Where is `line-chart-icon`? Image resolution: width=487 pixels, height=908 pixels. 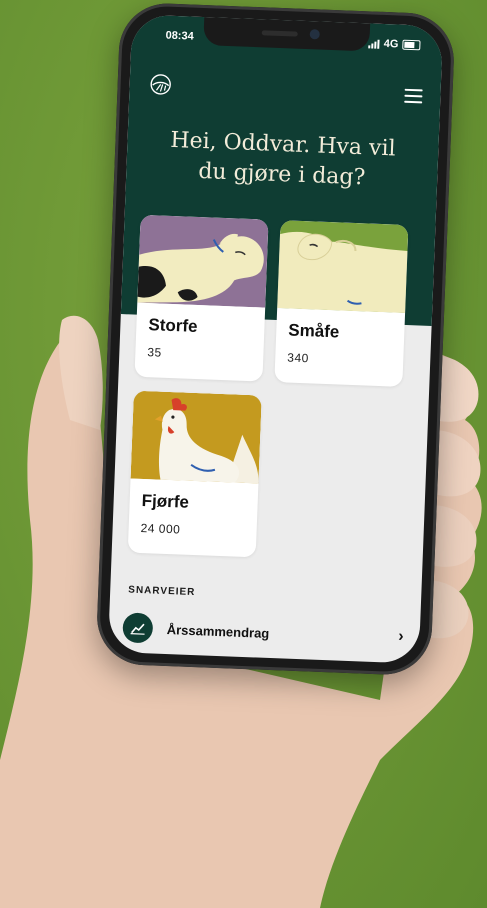
line-chart-icon is located at coordinates (138, 628).